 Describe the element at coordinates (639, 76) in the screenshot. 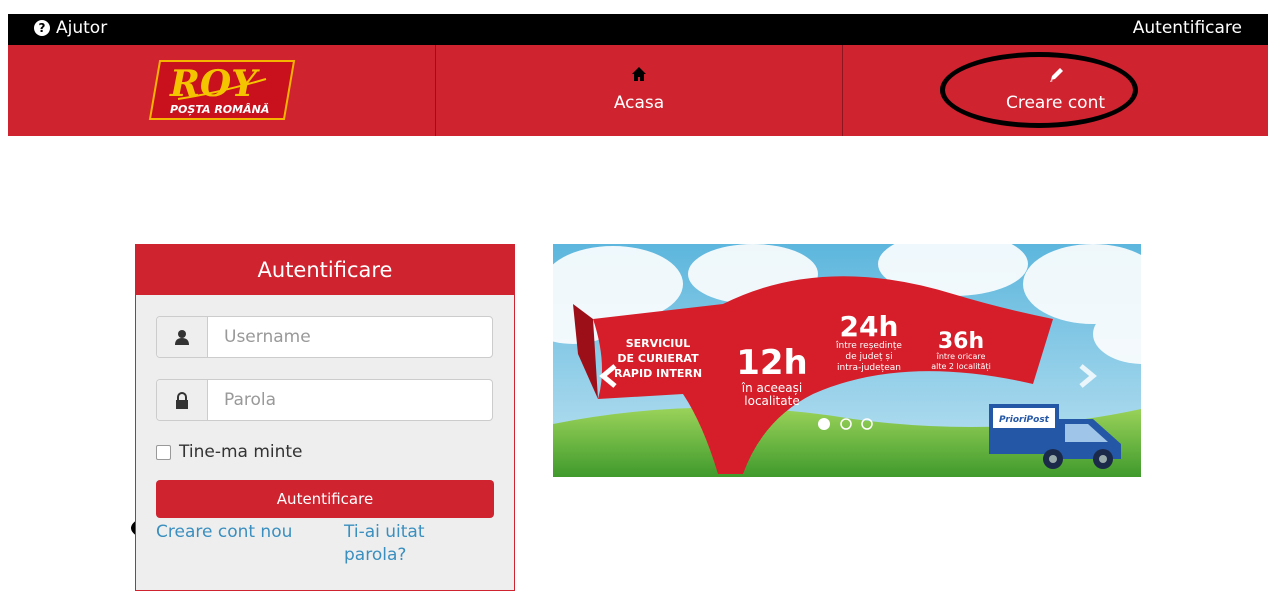

I see `home-icon` at that location.